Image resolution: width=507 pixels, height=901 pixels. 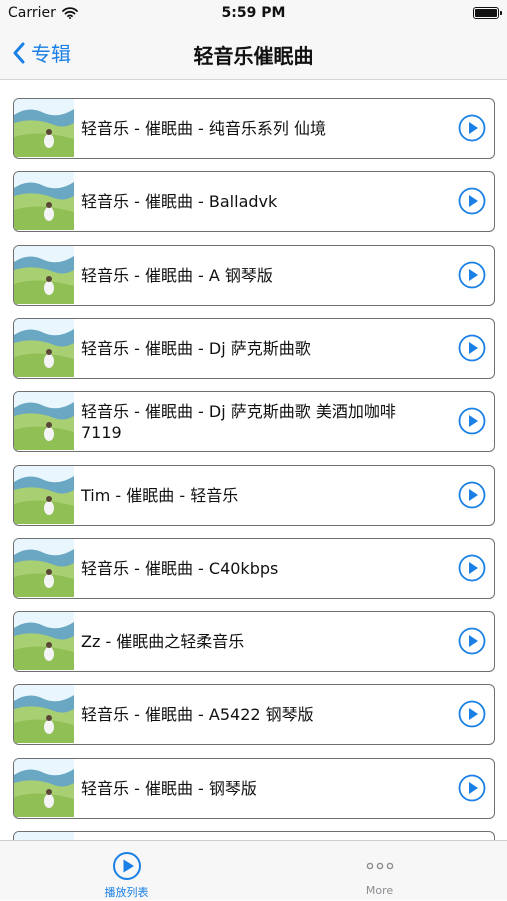 What do you see at coordinates (163, 642) in the screenshot?
I see `track-title: Zz - 催眠曲之轻柔音乐` at bounding box center [163, 642].